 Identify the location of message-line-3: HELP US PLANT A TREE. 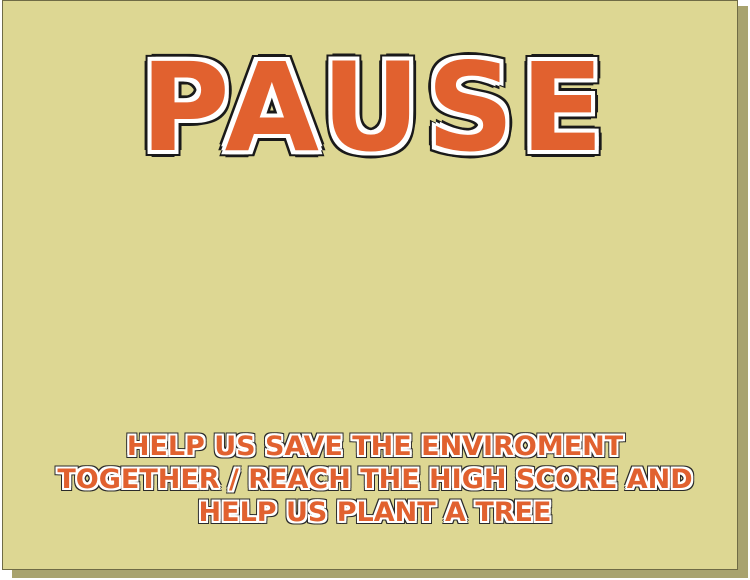
(375, 513).